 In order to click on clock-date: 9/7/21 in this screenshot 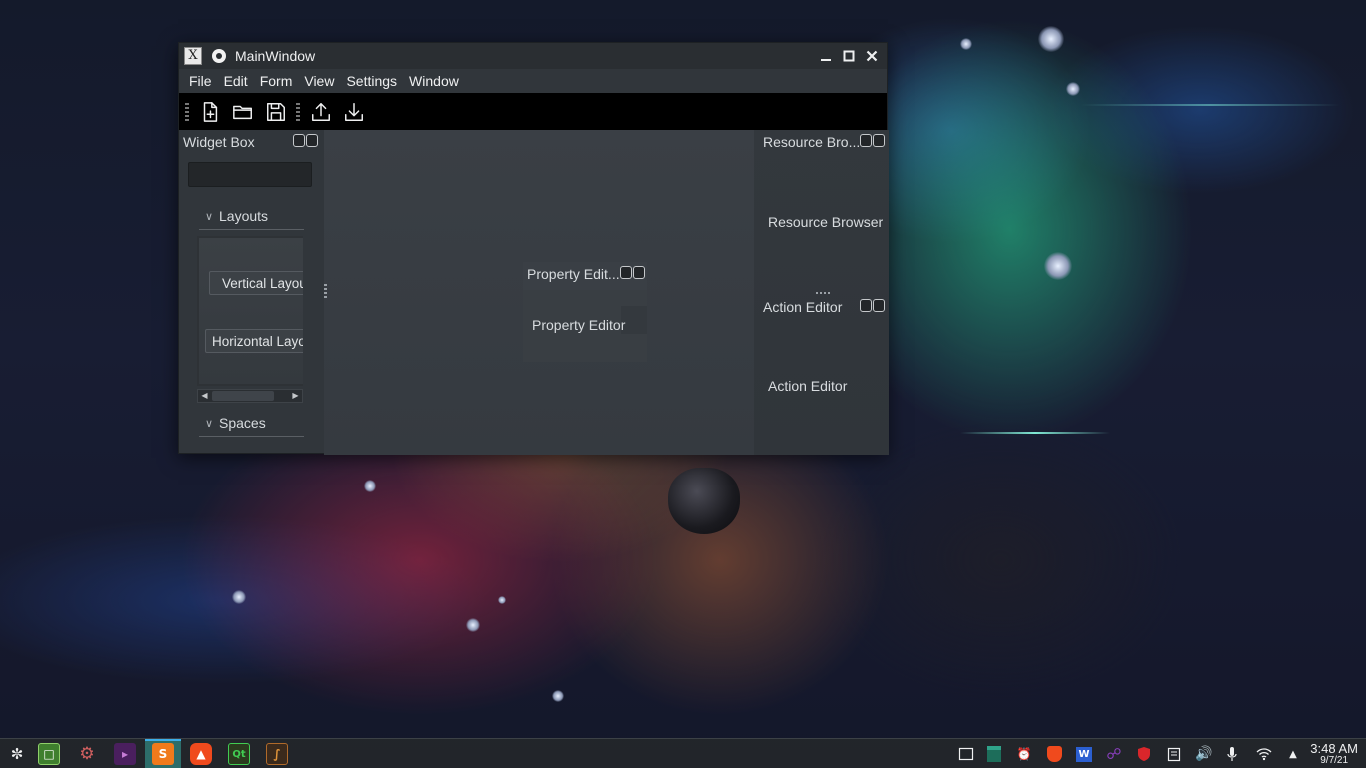, I will do `click(1334, 760)`.